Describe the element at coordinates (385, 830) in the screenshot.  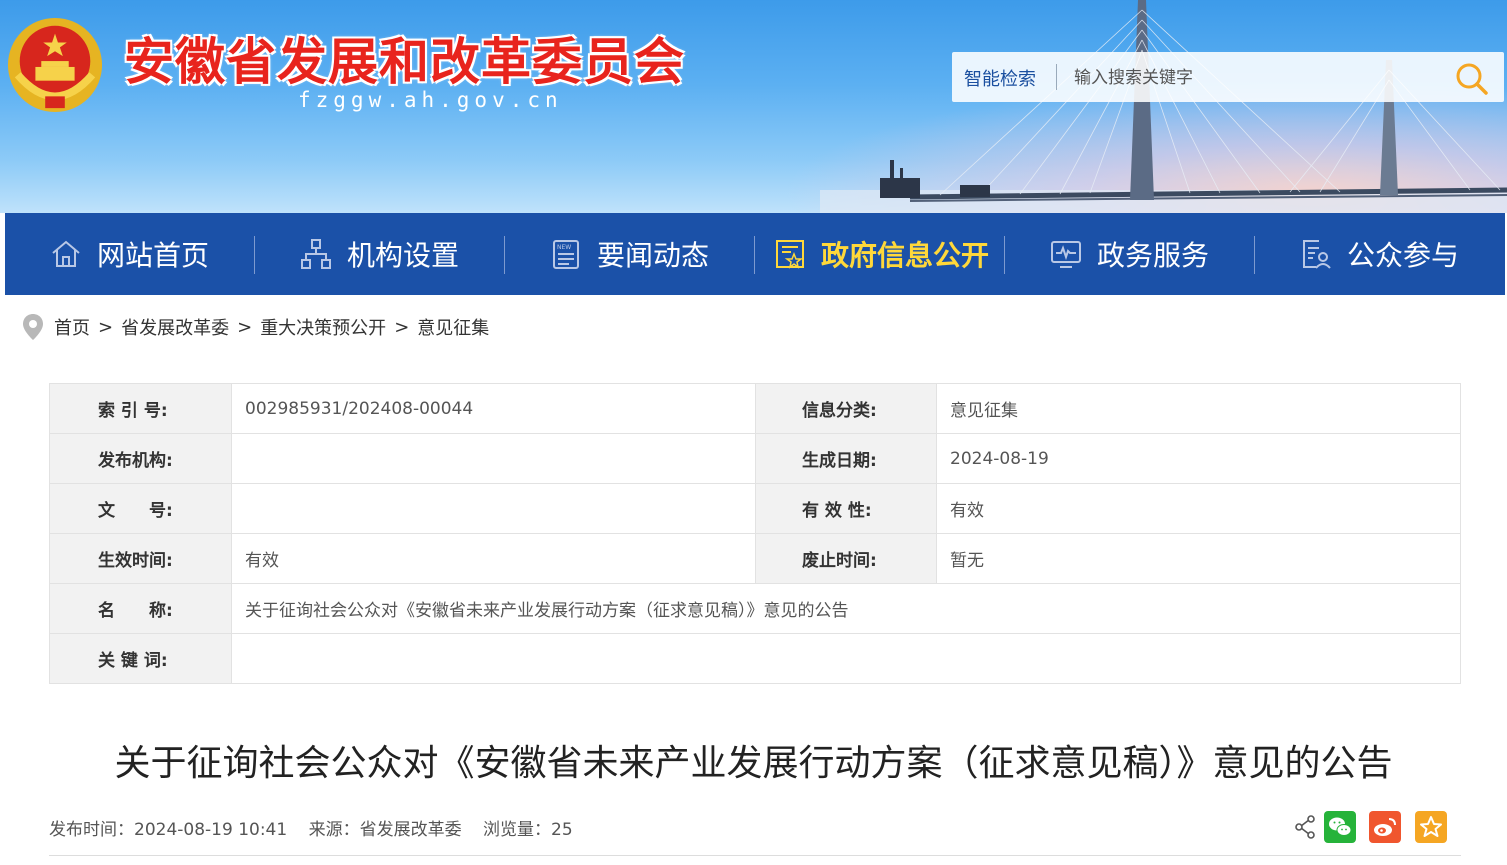
I see `article-source: 来源：省发展改革委` at that location.